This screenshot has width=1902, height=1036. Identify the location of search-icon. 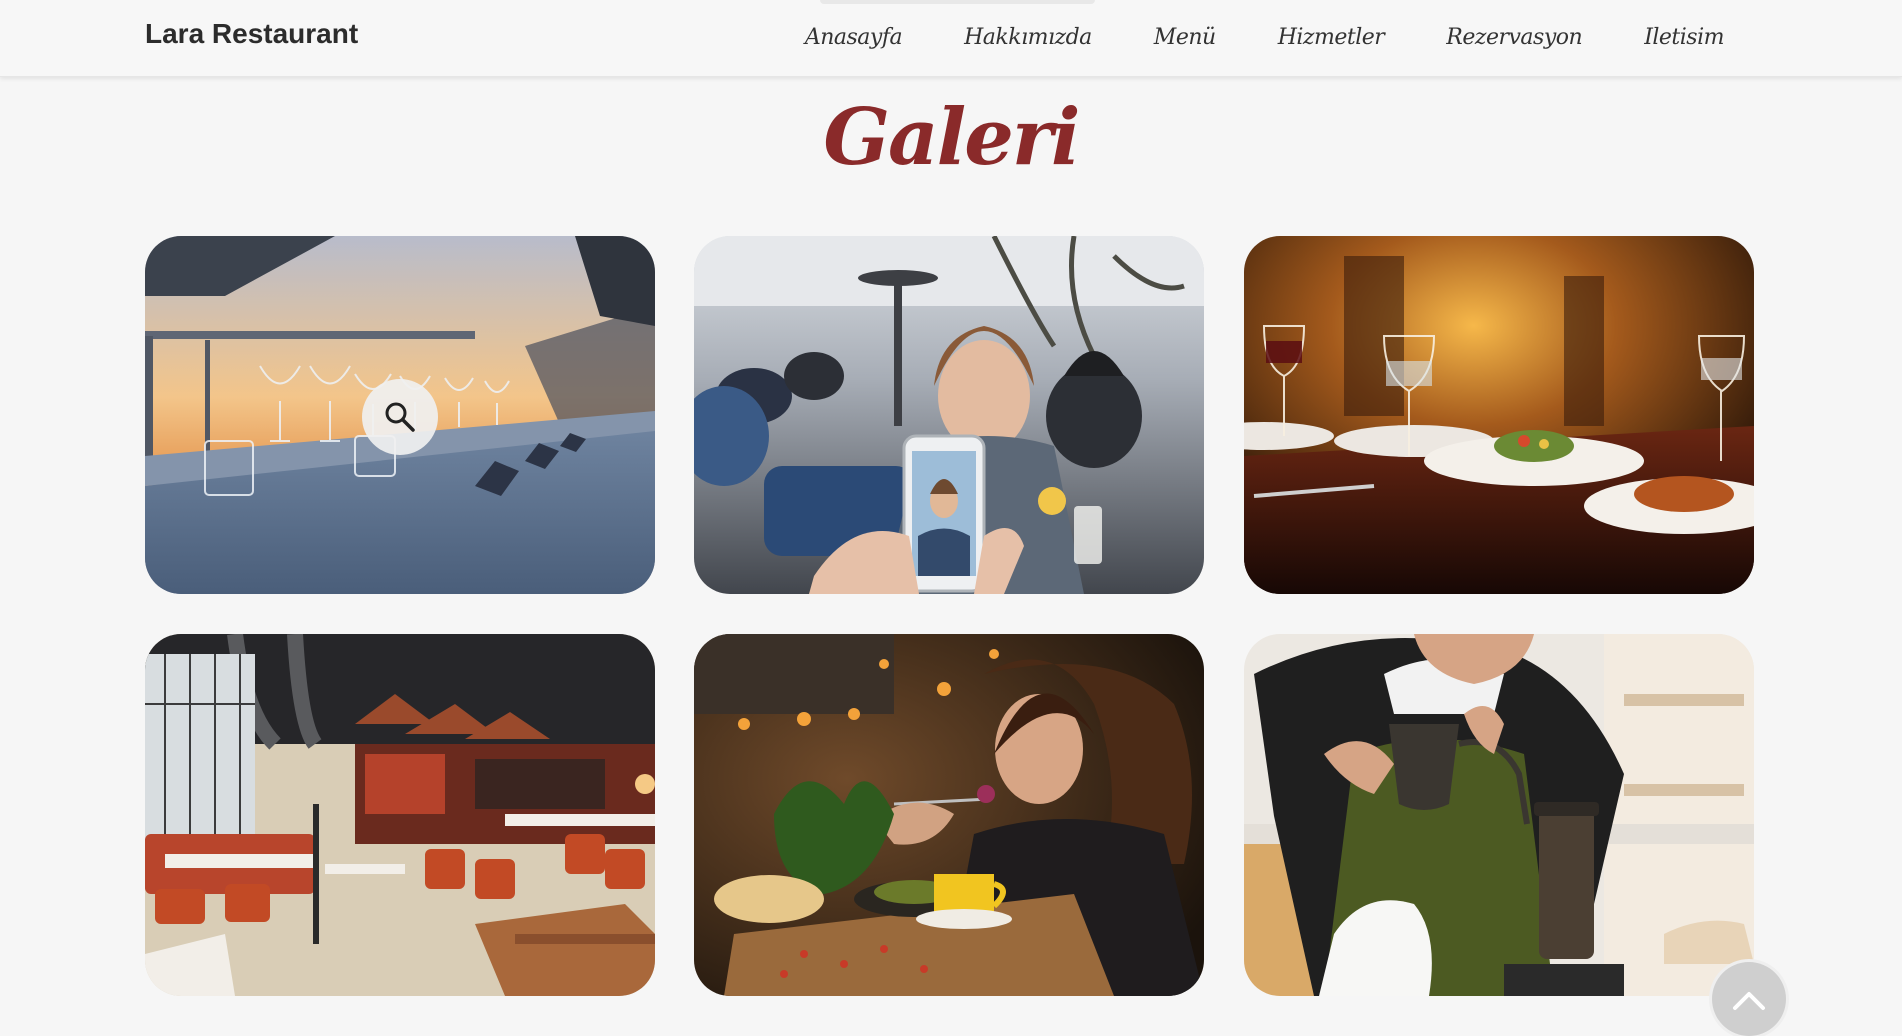
(400, 417).